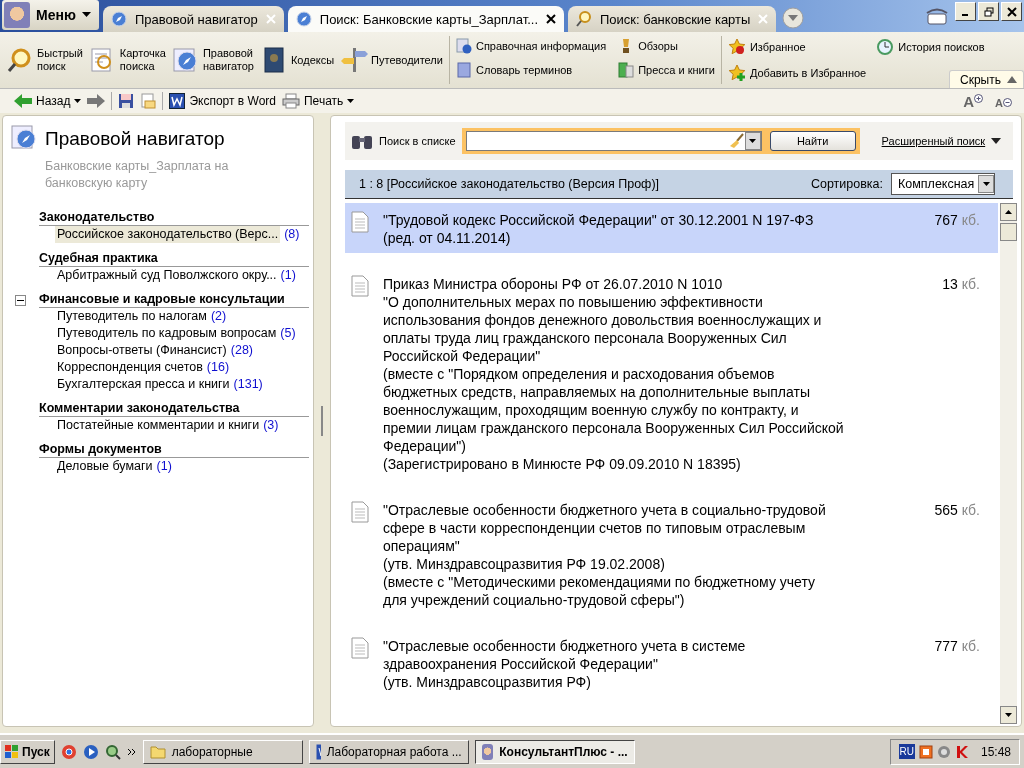 This screenshot has height=768, width=1024. Describe the element at coordinates (946, 510) in the screenshot. I see `document-size: 565` at that location.